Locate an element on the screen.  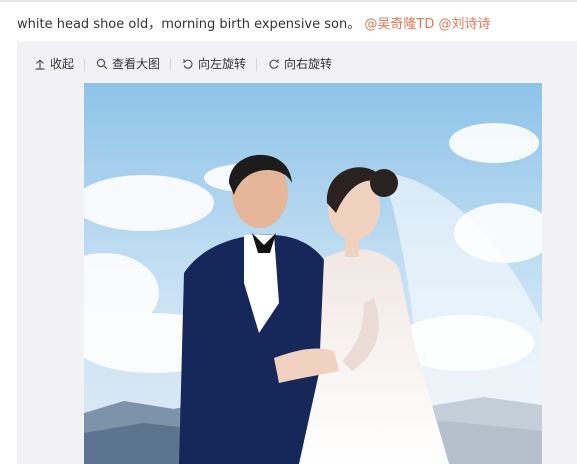
rotate-left-label: 向左旋转 is located at coordinates (222, 64).